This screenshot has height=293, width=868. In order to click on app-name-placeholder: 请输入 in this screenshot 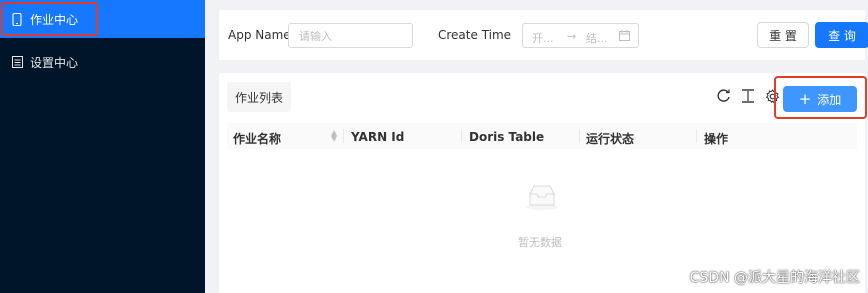, I will do `click(315, 36)`.